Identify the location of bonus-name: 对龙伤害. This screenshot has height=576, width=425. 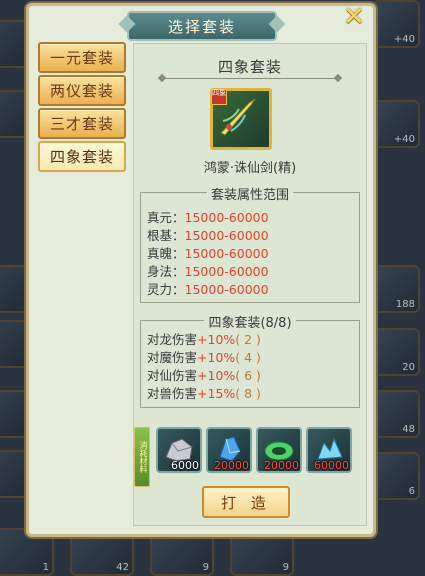
(172, 339).